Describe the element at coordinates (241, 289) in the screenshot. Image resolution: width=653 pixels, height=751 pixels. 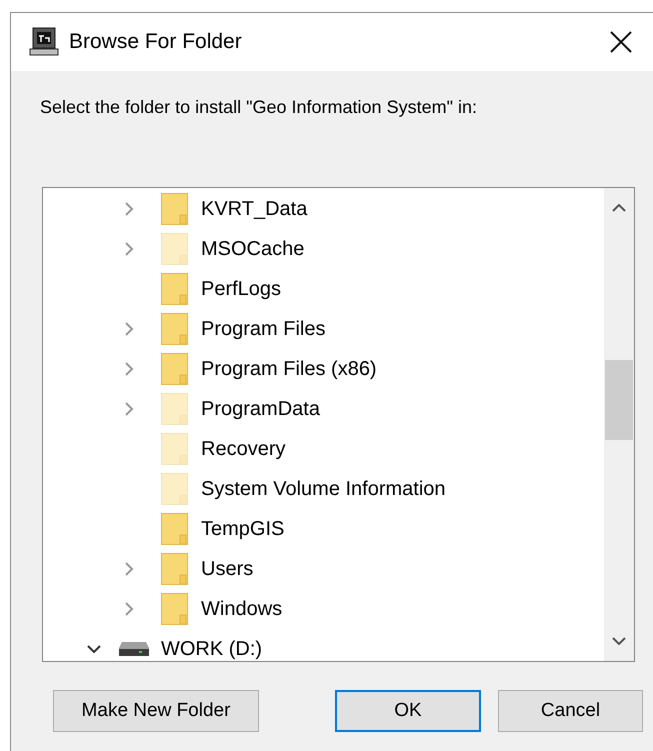
I see `tree-item: PerfLogs` at that location.